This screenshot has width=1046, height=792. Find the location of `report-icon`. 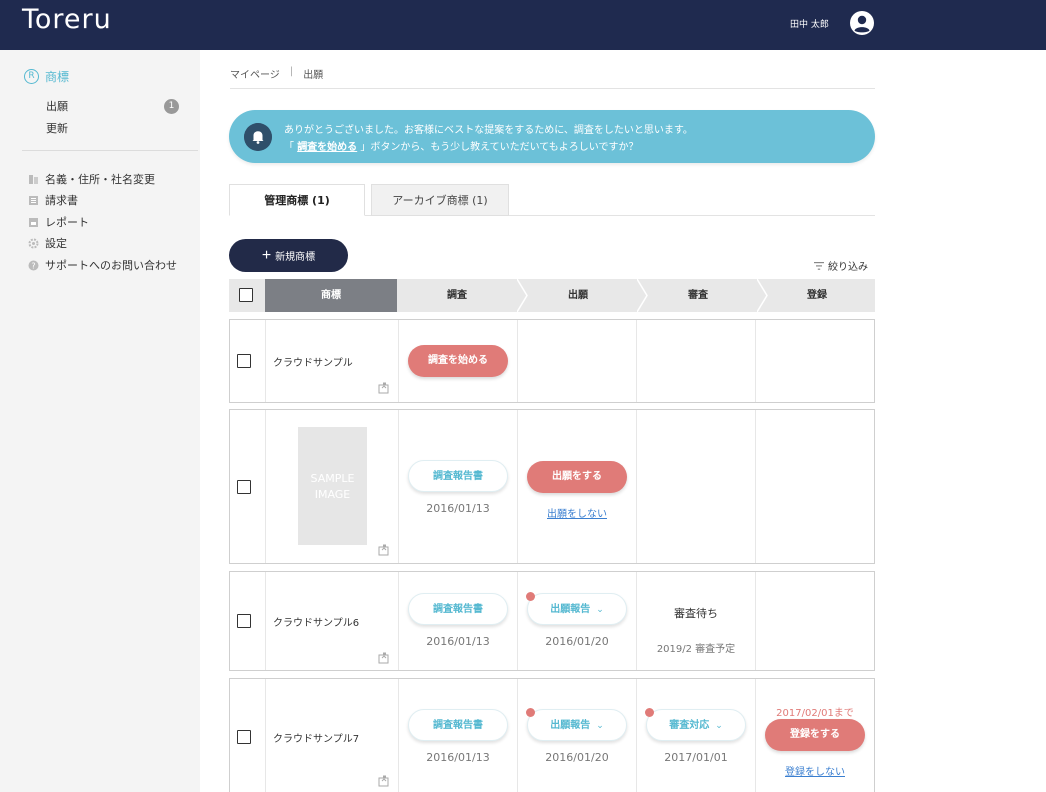

report-icon is located at coordinates (33, 222).